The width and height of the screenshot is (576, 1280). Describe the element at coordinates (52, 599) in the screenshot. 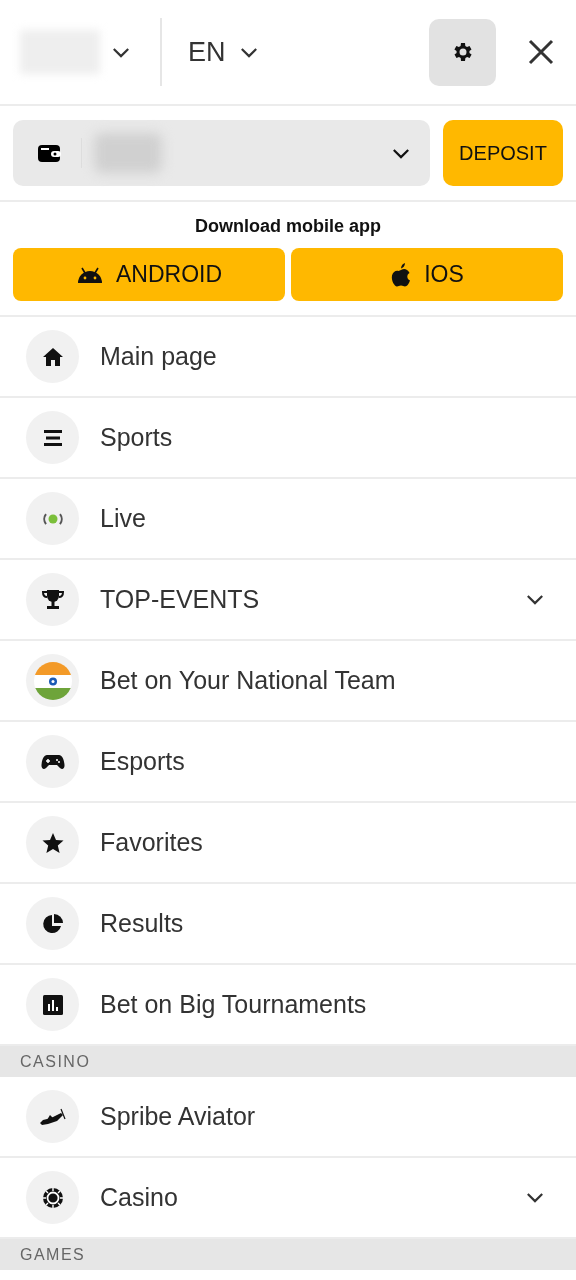

I see `trophy-icon` at that location.